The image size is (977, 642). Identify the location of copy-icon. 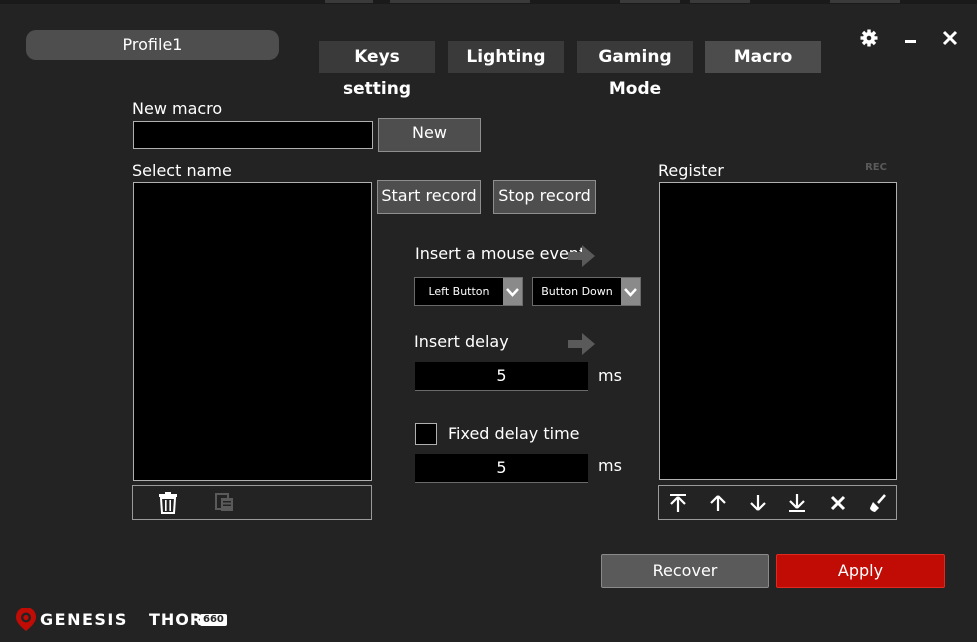
(224, 503).